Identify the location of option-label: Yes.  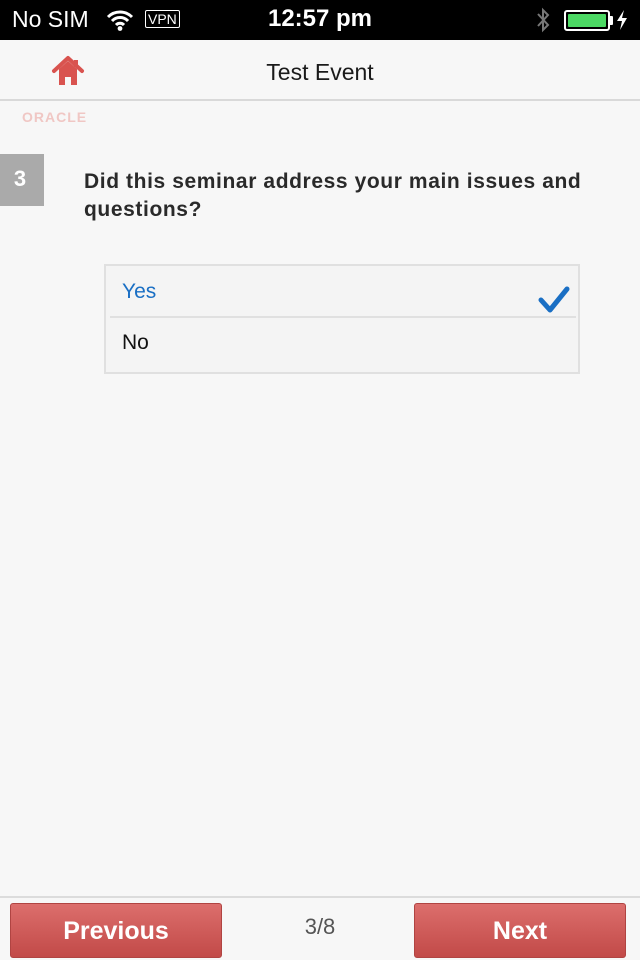
(139, 291).